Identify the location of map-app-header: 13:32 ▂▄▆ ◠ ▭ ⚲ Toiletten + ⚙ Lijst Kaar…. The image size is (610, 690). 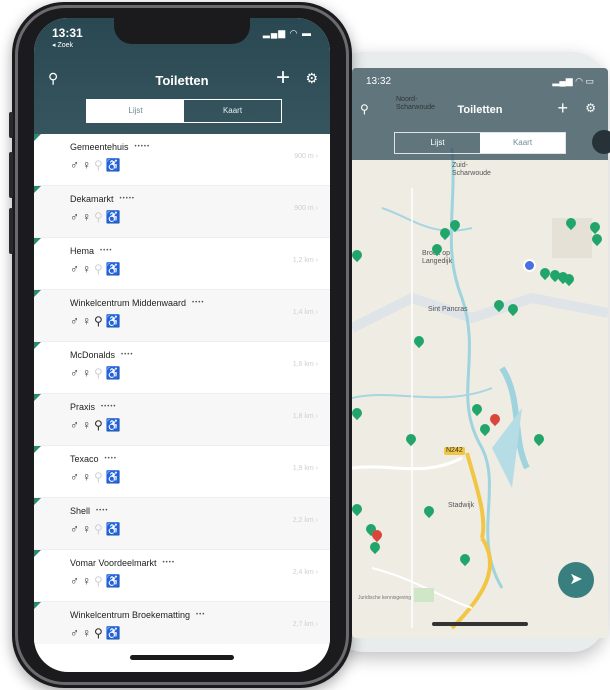
(480, 114).